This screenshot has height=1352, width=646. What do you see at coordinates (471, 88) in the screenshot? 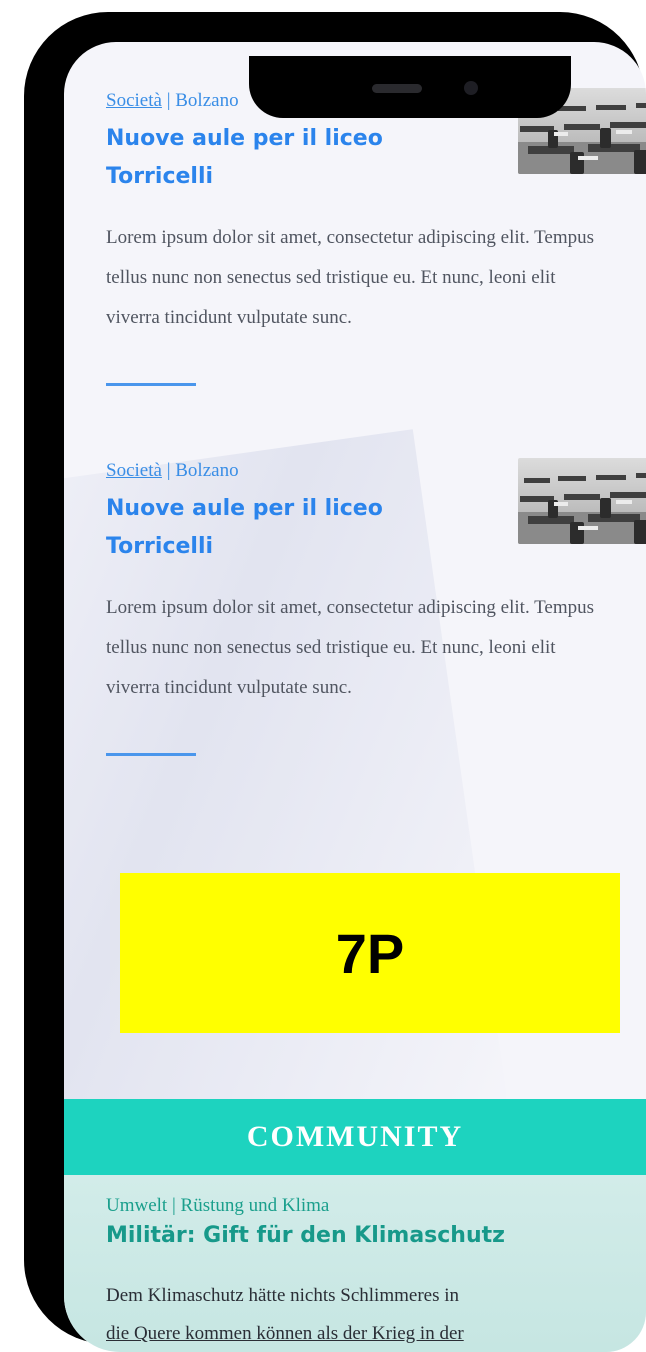
I see `front-camera` at bounding box center [471, 88].